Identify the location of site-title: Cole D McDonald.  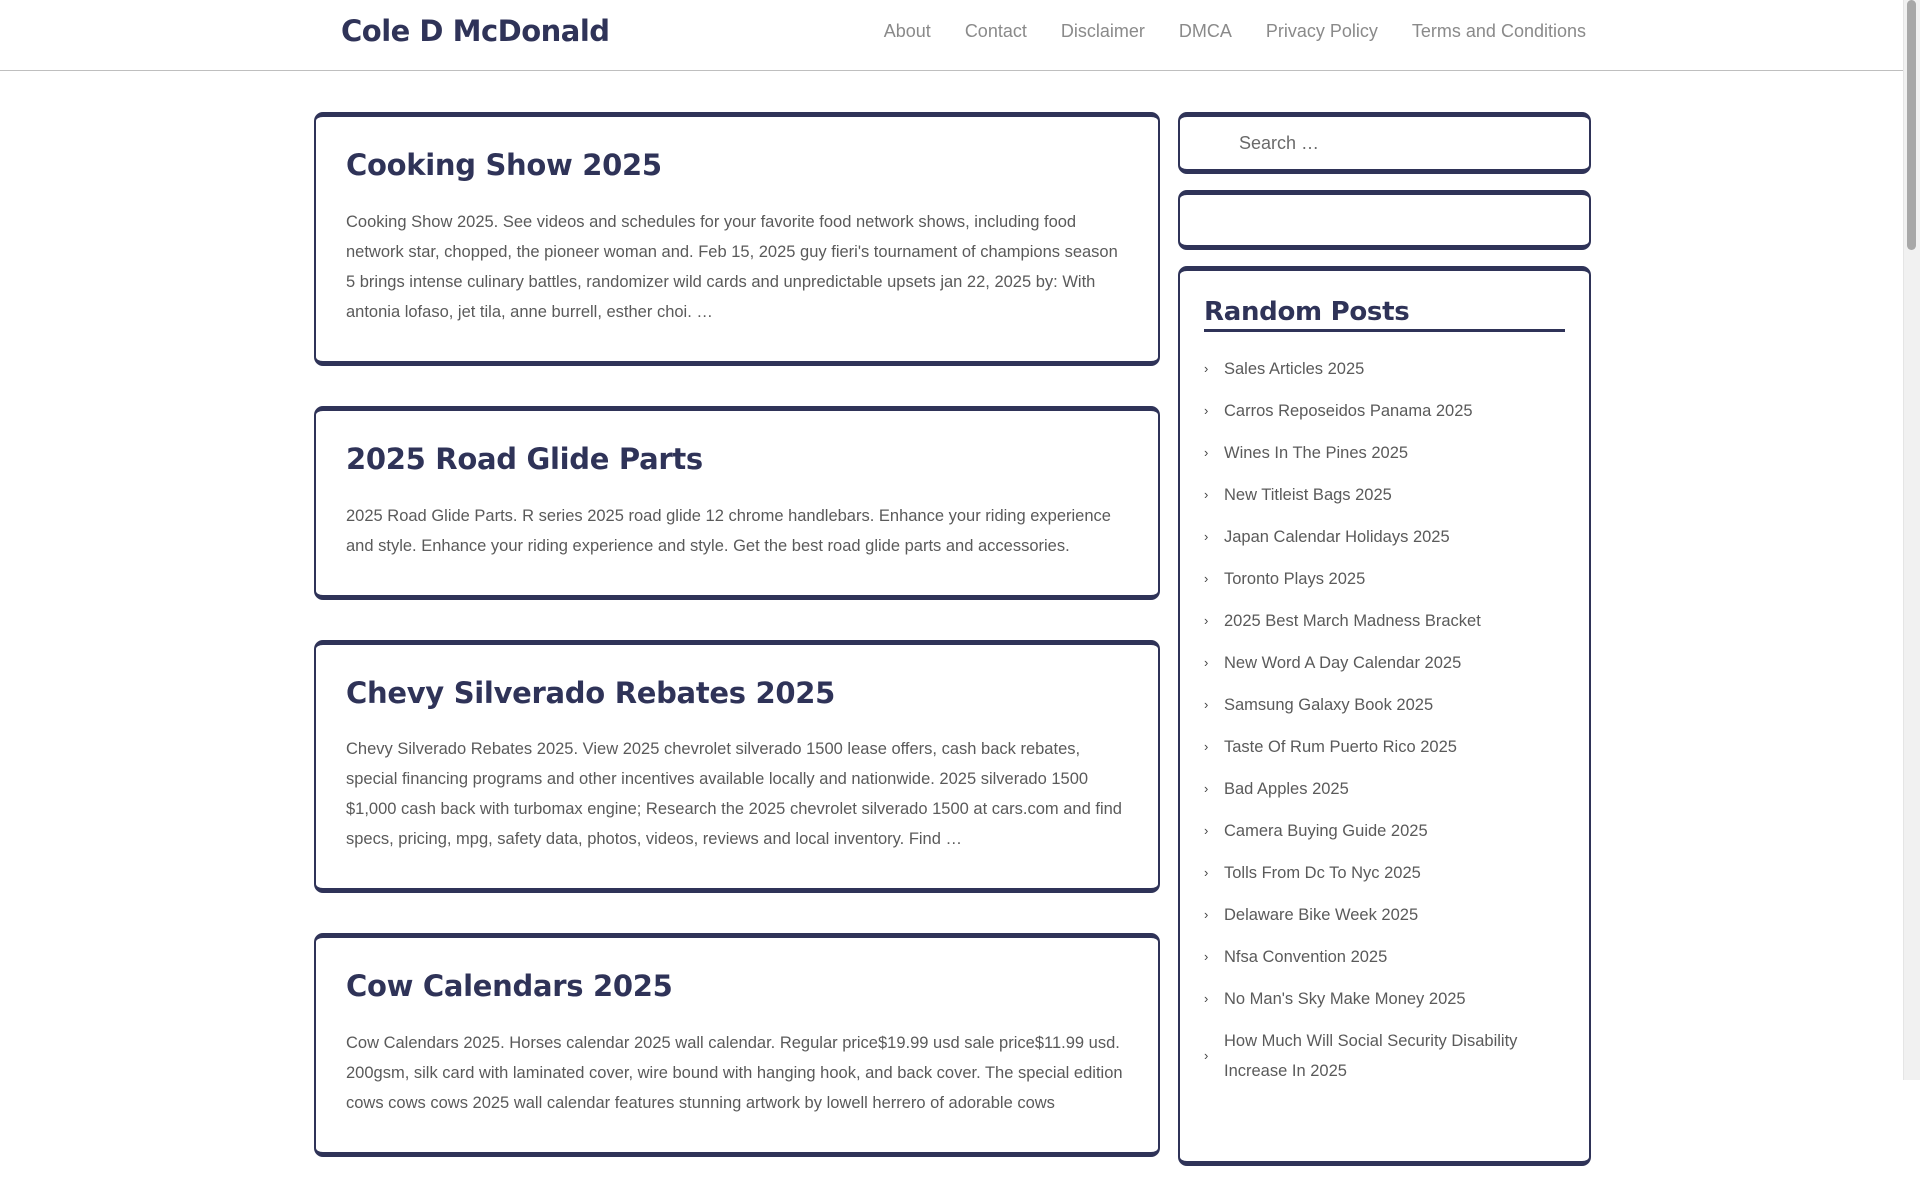
(475, 31).